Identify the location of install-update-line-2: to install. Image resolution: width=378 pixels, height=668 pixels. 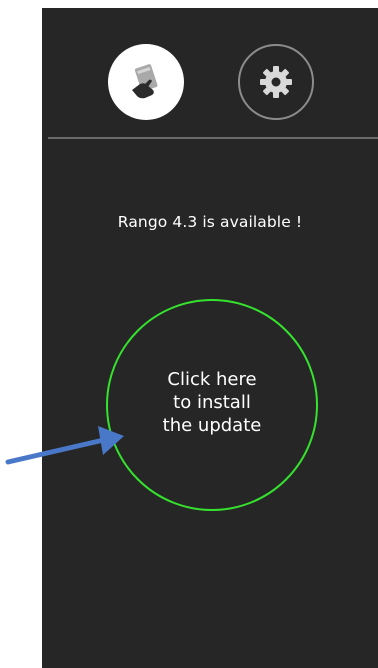
(212, 402).